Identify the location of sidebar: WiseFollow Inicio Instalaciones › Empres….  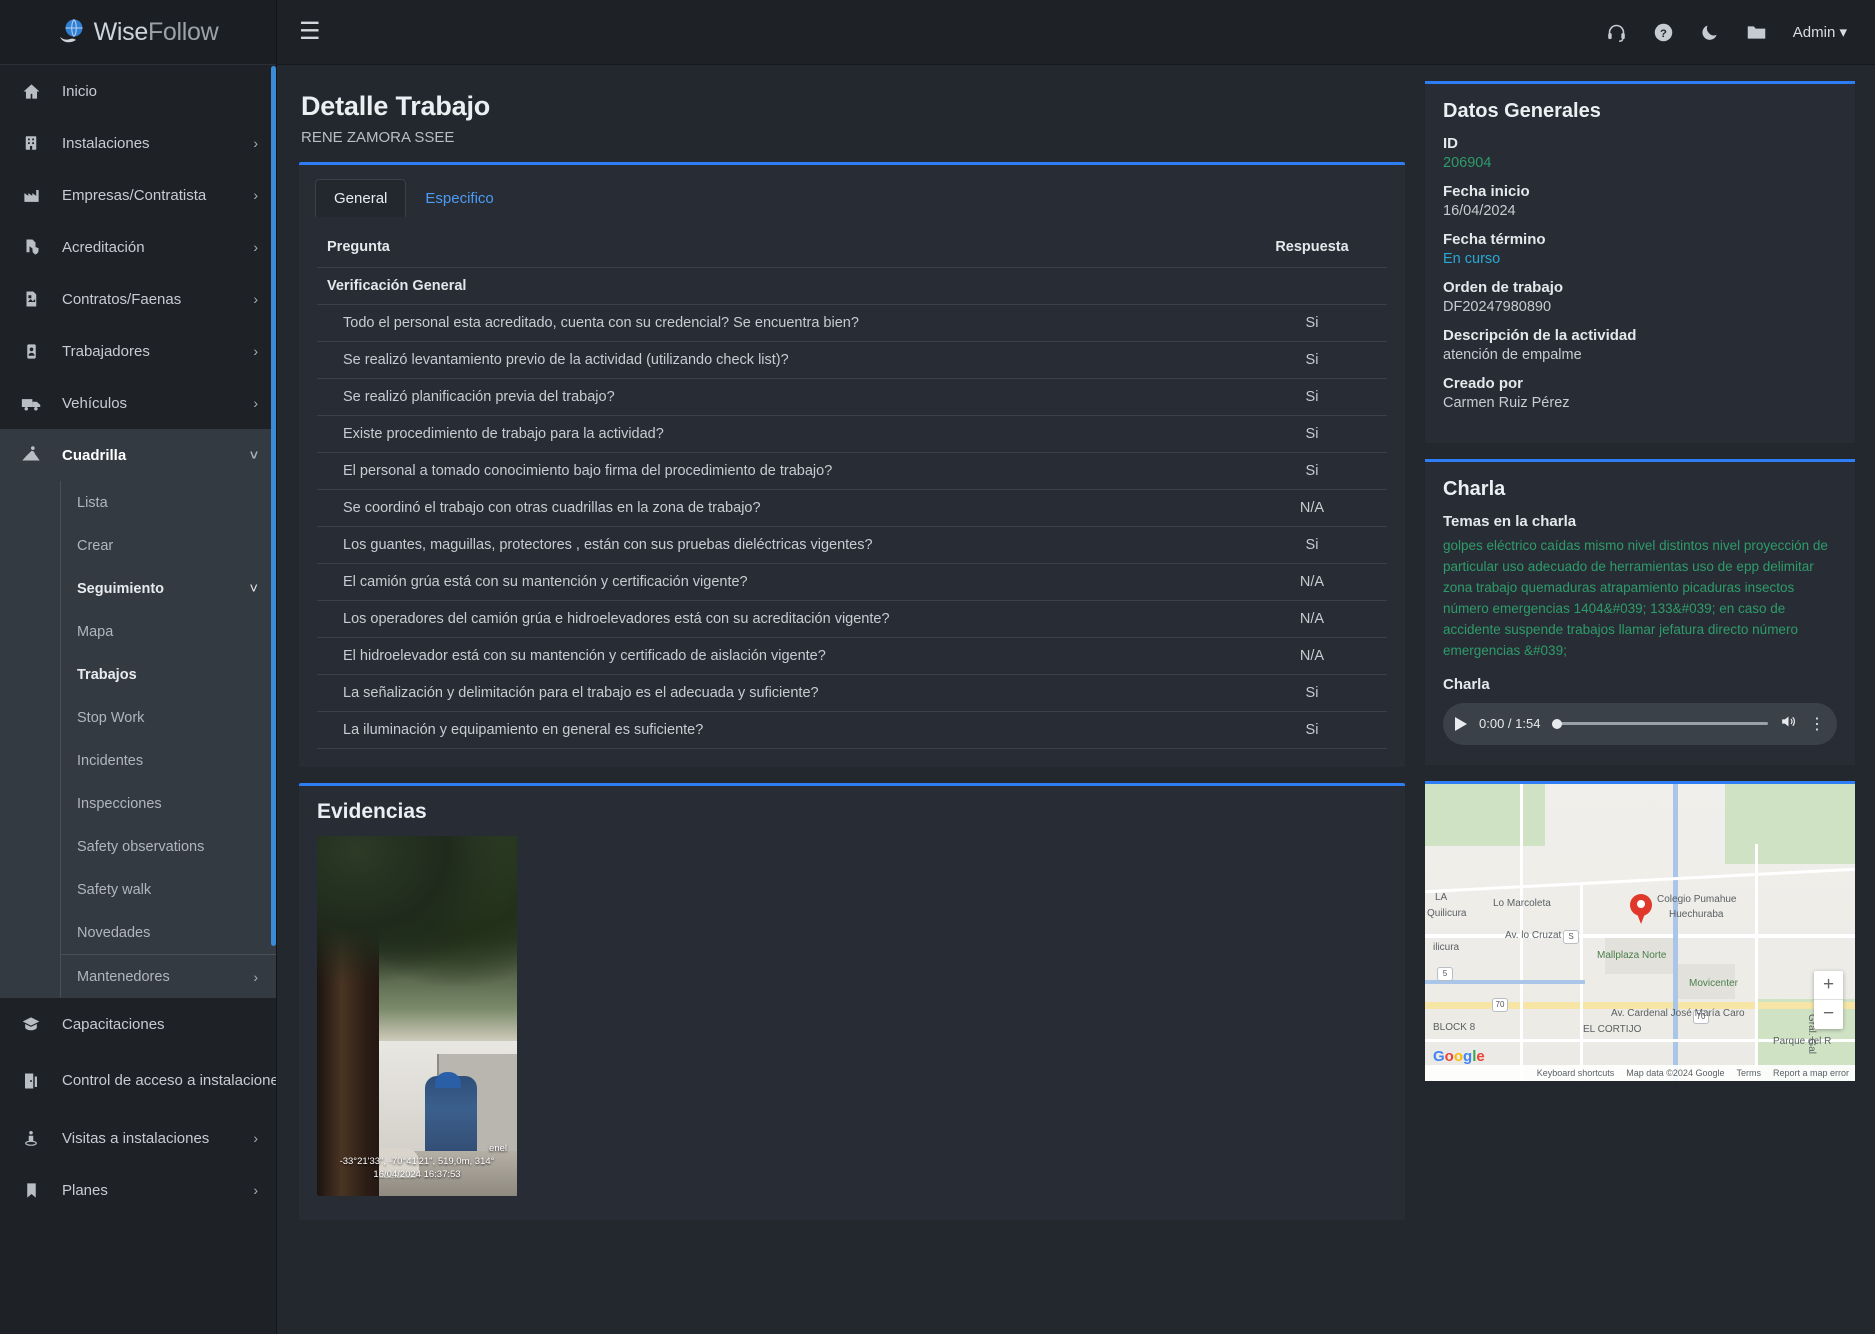
(138, 667).